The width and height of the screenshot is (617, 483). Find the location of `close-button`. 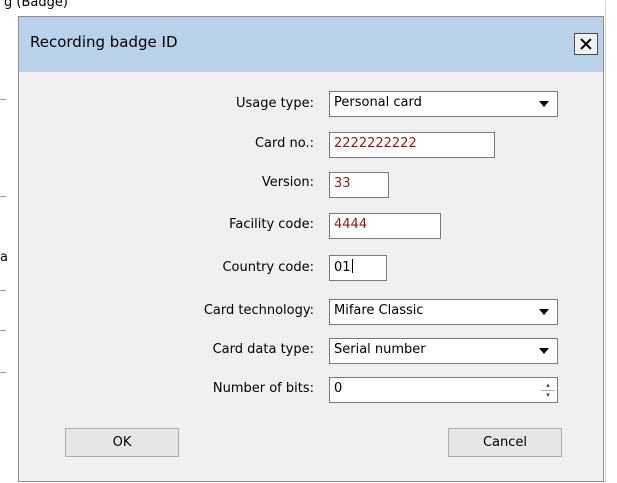

close-button is located at coordinates (586, 44).